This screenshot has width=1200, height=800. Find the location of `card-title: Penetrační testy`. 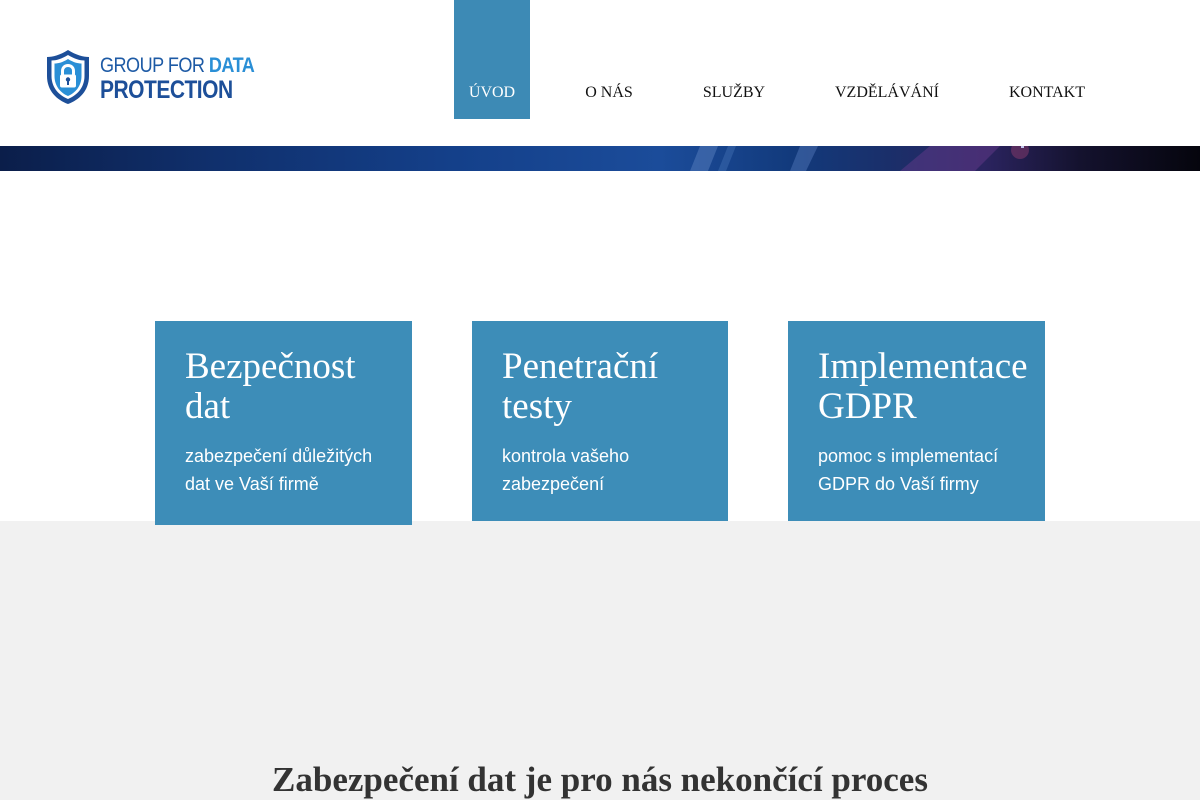

card-title: Penetrační testy is located at coordinates (580, 386).